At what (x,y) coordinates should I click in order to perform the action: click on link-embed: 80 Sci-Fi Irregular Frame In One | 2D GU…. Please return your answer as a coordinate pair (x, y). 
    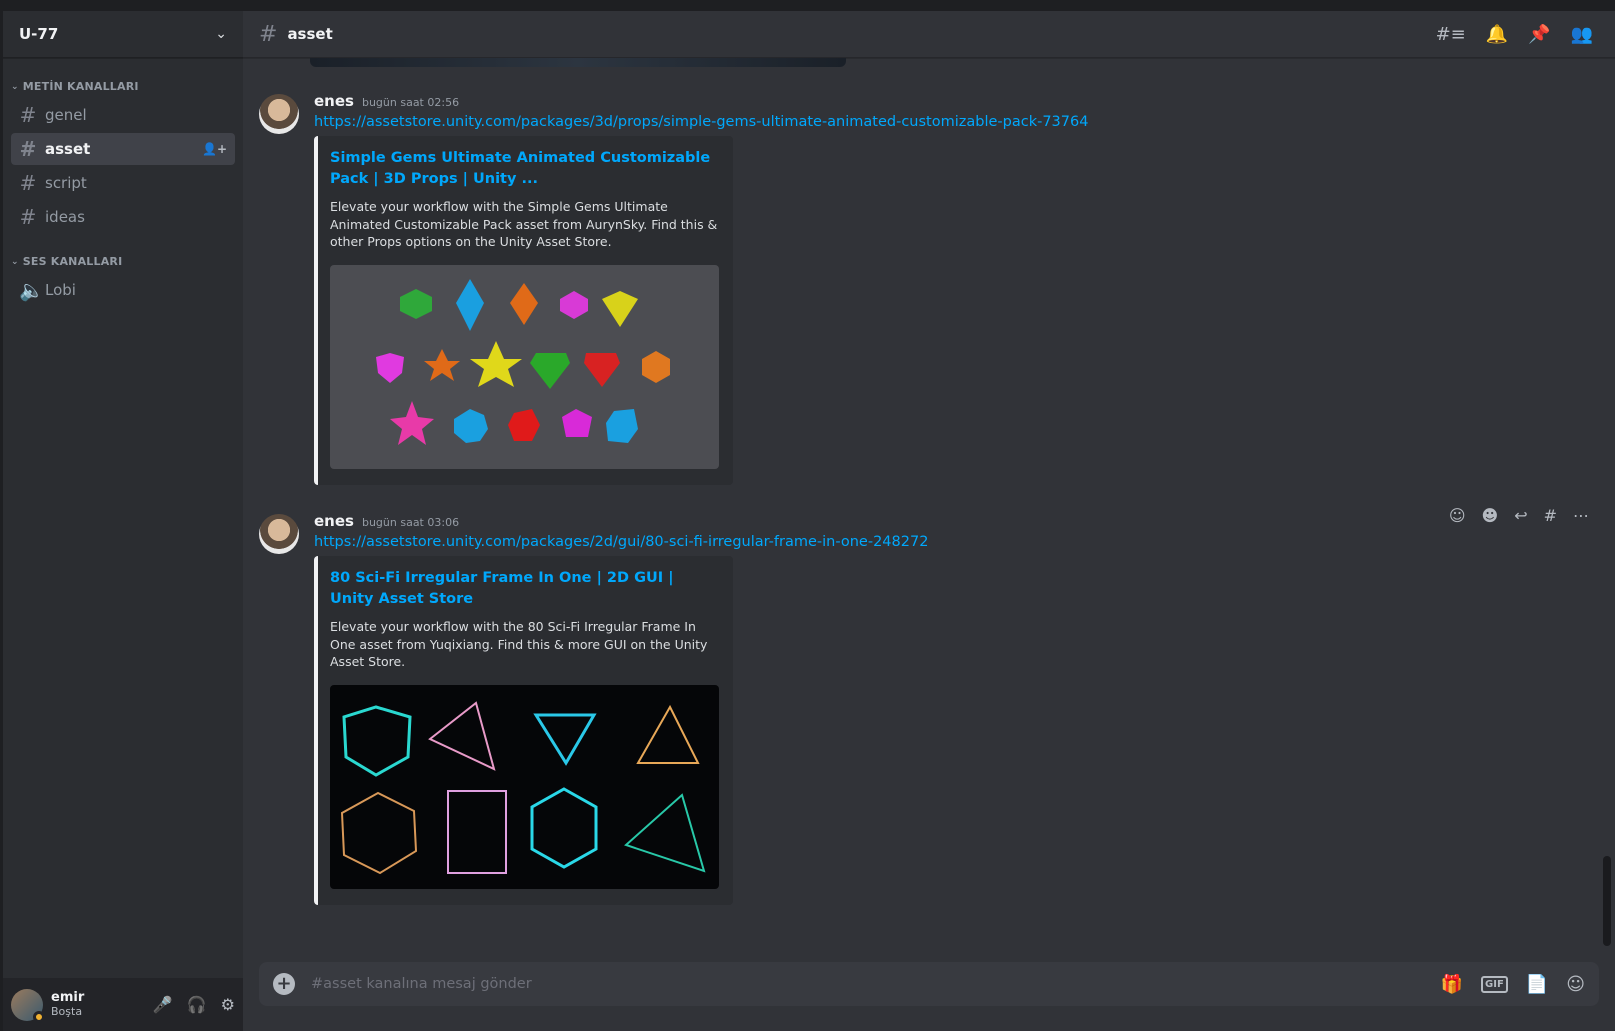
    Looking at the image, I should click on (523, 730).